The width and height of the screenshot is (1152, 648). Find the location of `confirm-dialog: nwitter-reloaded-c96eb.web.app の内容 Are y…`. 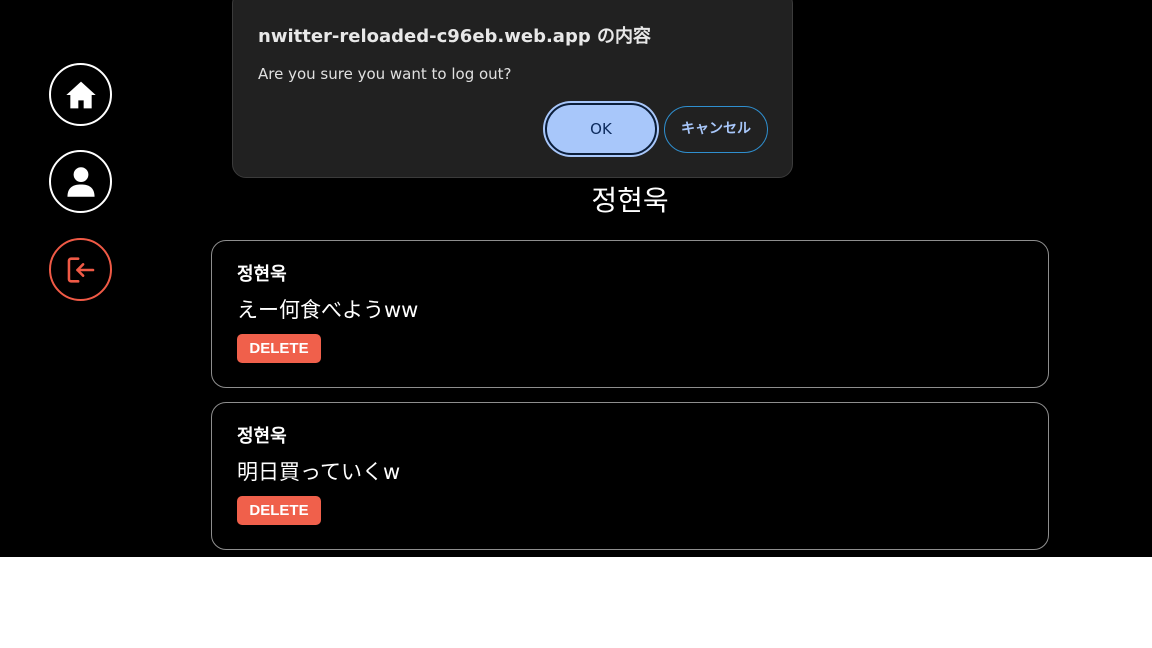

confirm-dialog: nwitter-reloaded-c96eb.web.app の内容 Are y… is located at coordinates (512, 89).